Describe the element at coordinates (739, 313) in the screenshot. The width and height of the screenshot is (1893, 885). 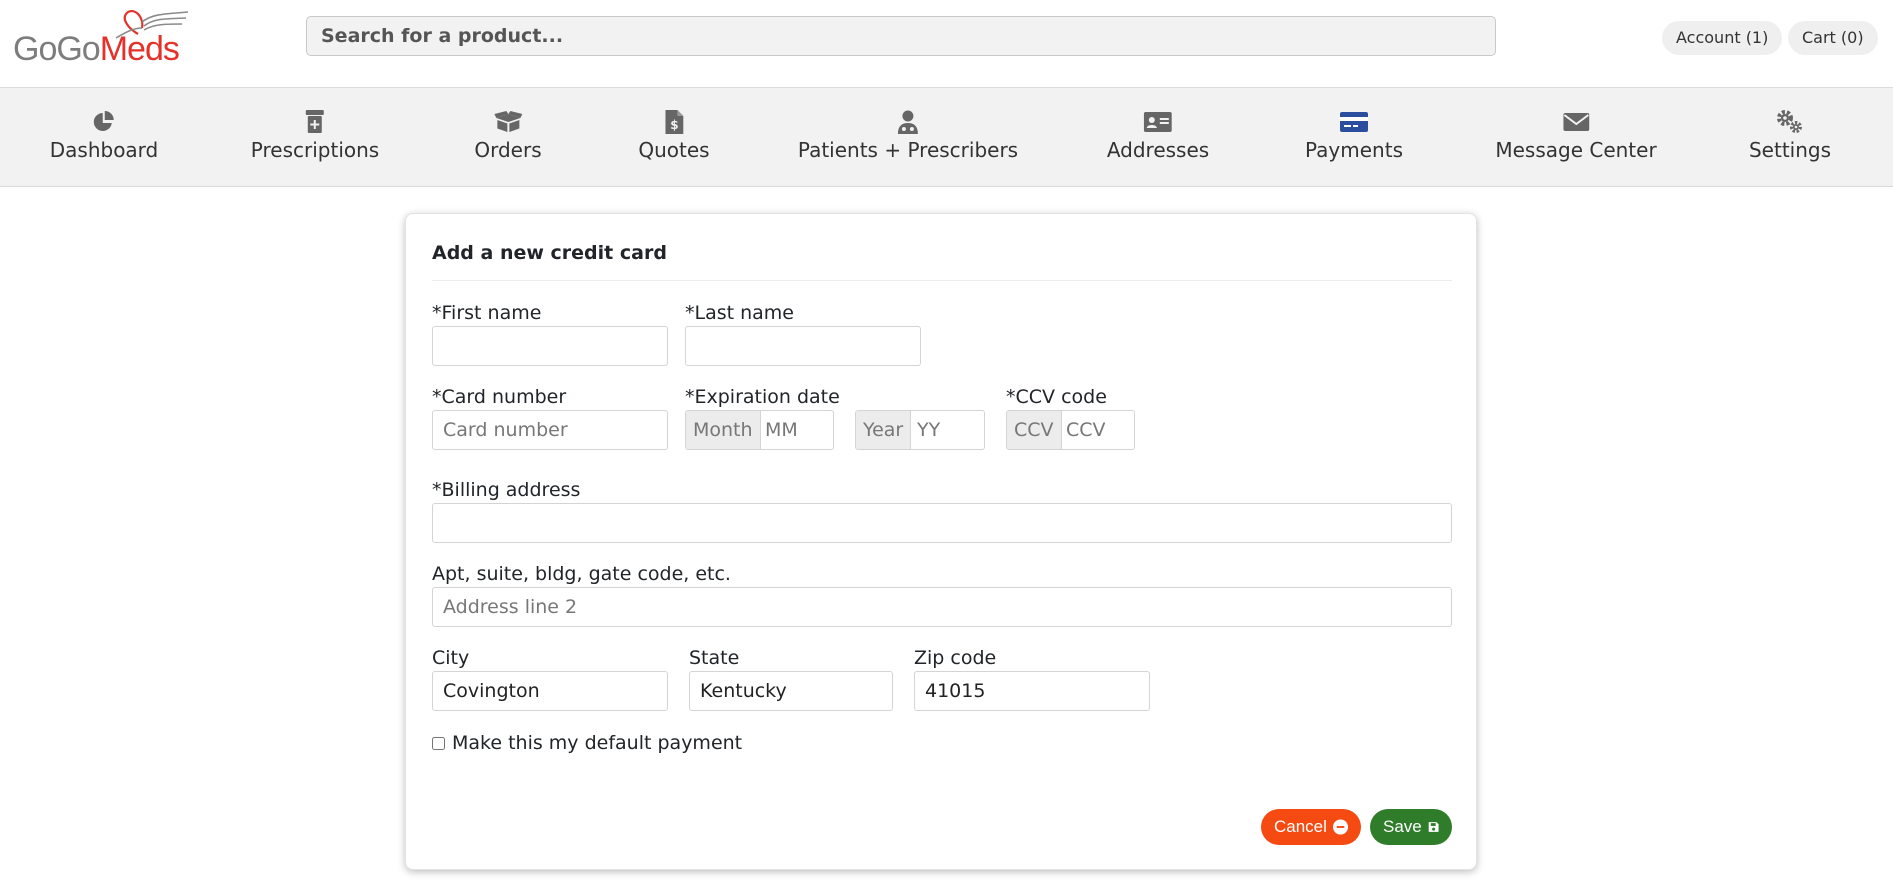
I see `last-name-label: *Last name` at that location.